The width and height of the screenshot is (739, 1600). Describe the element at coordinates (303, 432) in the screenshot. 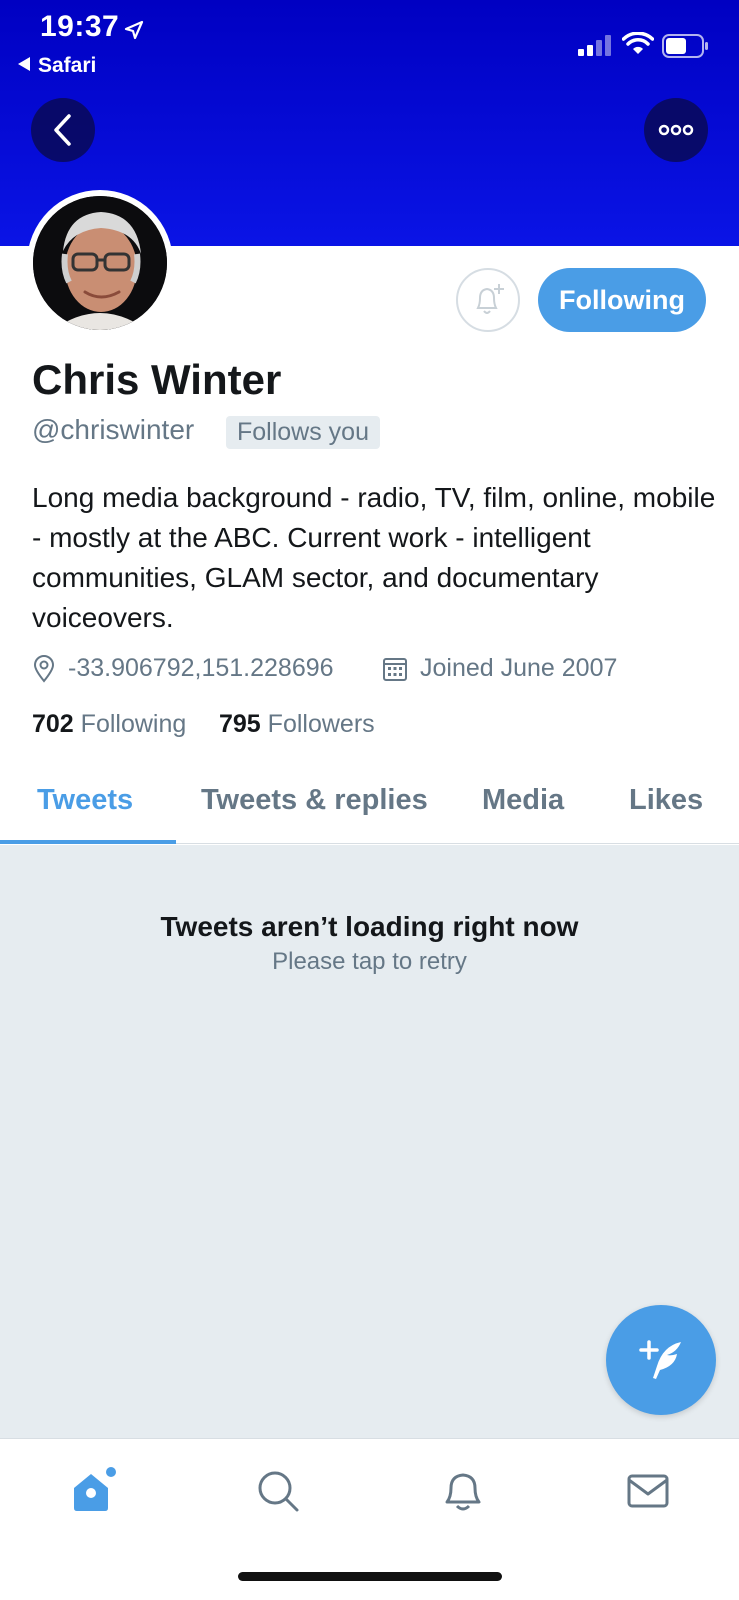

I see `follows-you-badge: Follows you` at that location.